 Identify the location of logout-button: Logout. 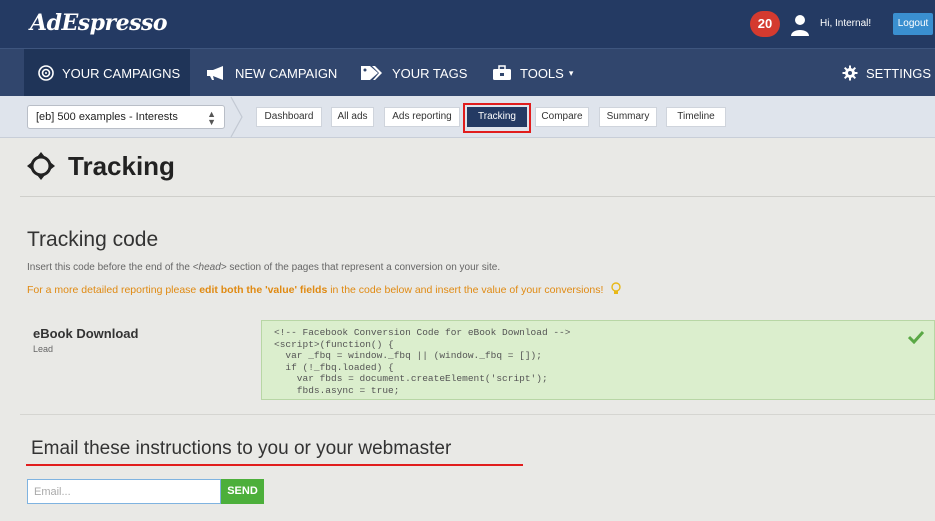
(913, 24).